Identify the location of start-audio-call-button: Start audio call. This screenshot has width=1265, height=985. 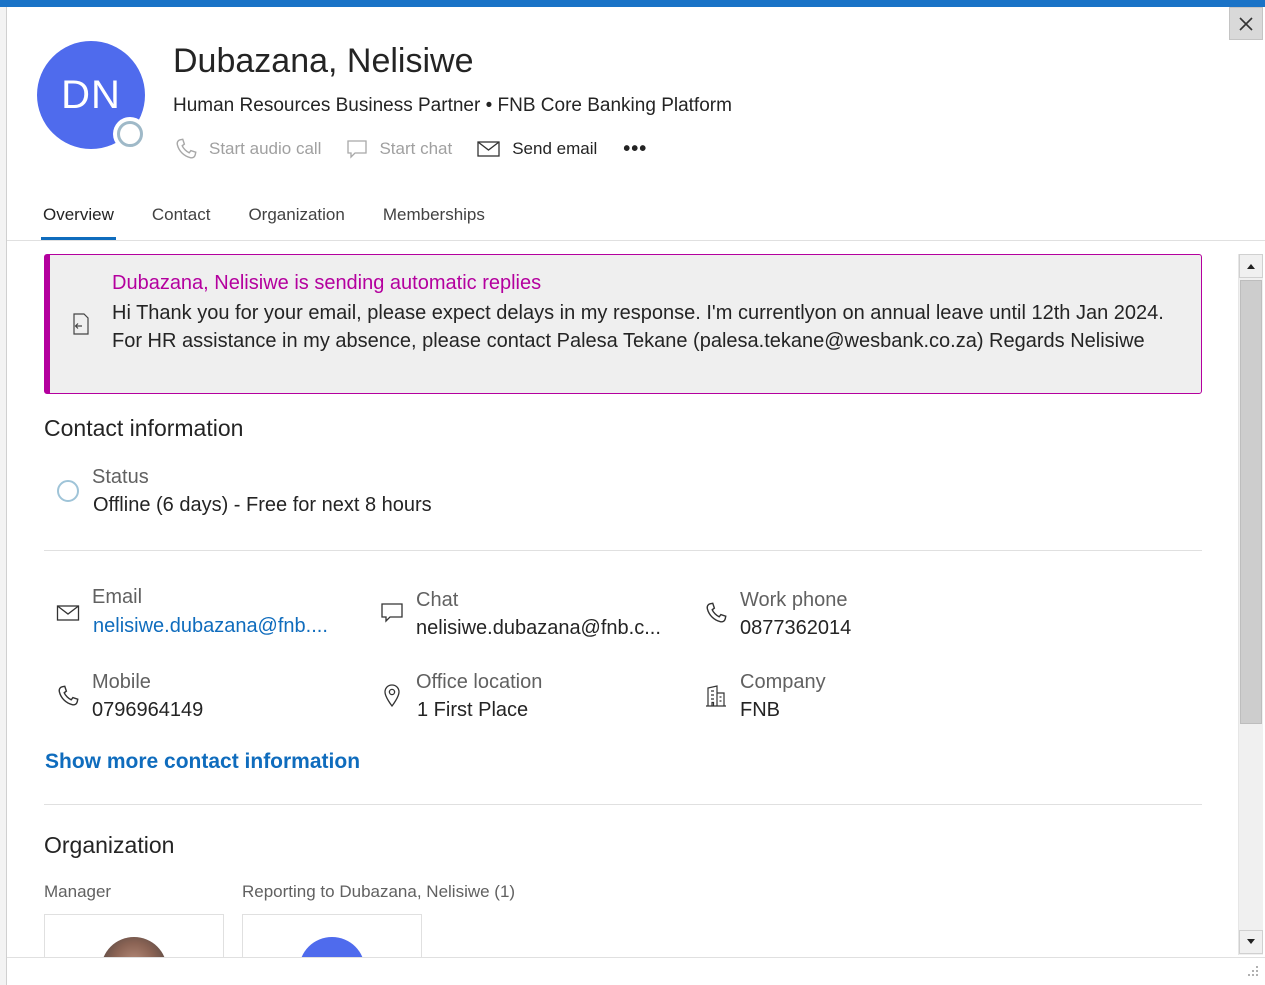
(247, 149).